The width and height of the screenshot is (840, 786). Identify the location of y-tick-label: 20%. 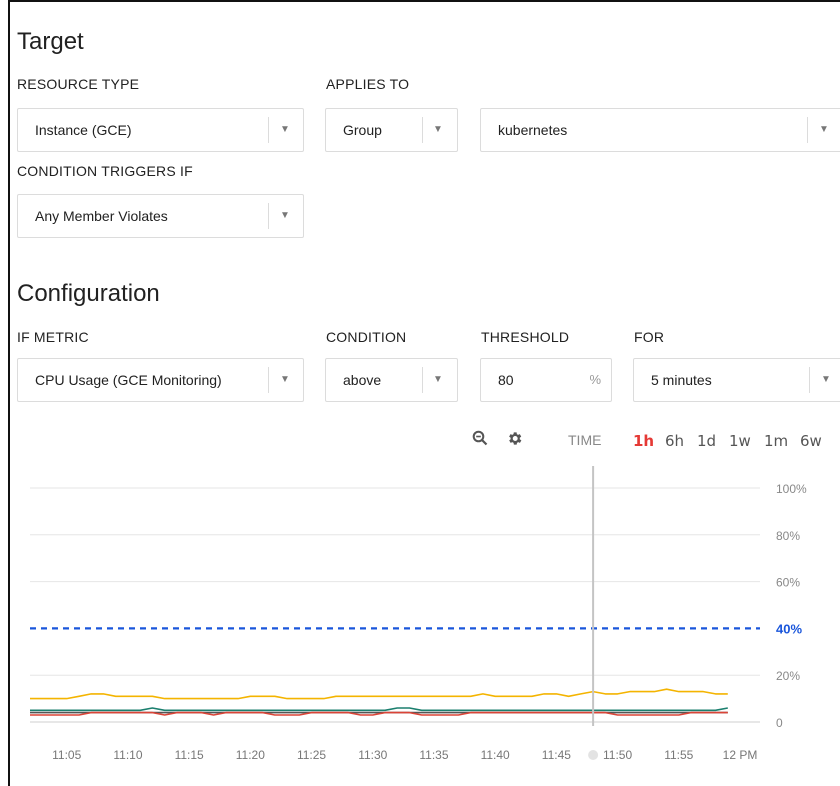
(788, 676).